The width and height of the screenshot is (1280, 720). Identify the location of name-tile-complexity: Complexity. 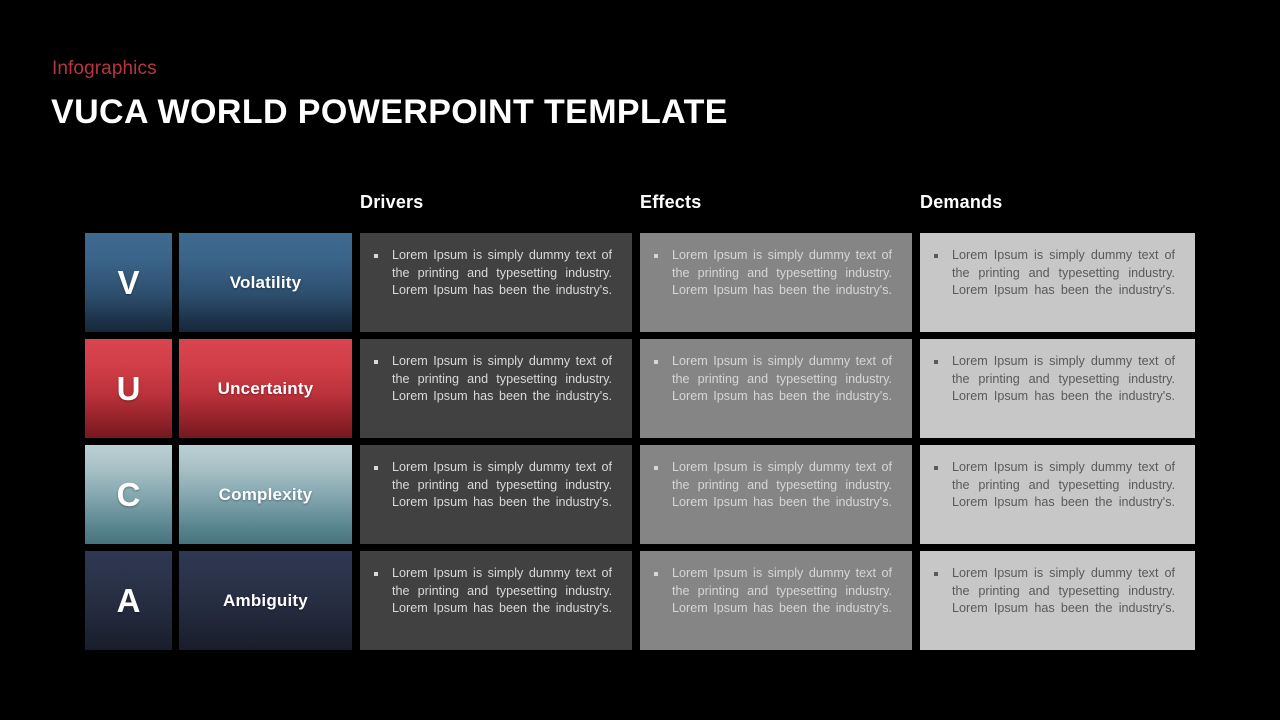
(265, 494).